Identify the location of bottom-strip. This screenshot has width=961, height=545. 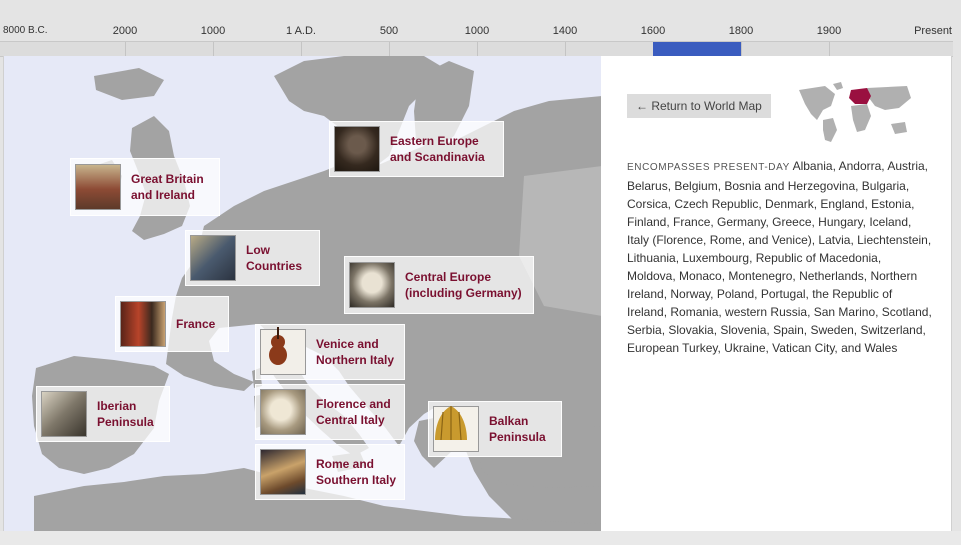
(480, 538).